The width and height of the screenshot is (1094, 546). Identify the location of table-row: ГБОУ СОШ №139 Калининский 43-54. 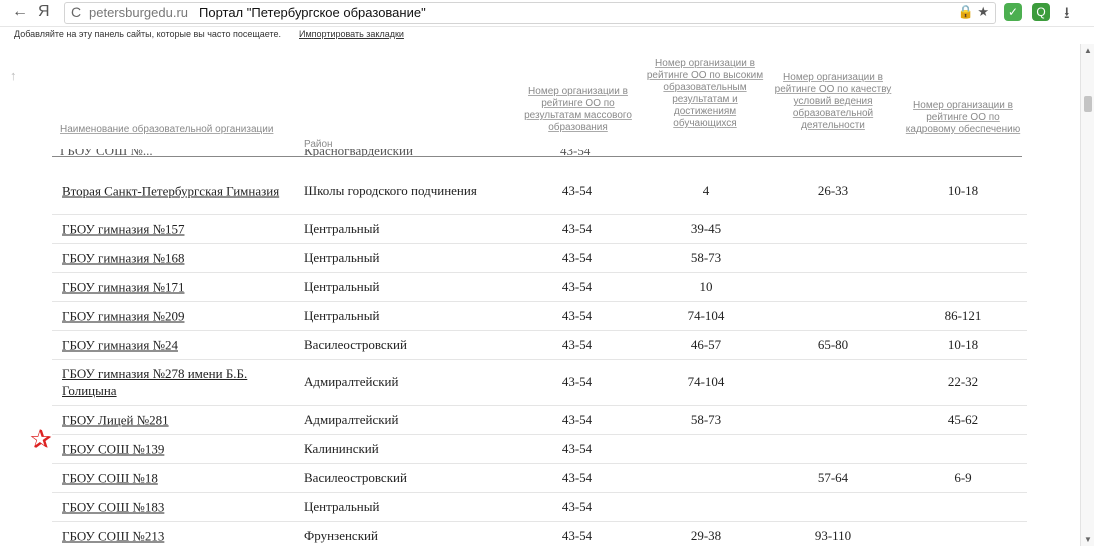
(539, 449).